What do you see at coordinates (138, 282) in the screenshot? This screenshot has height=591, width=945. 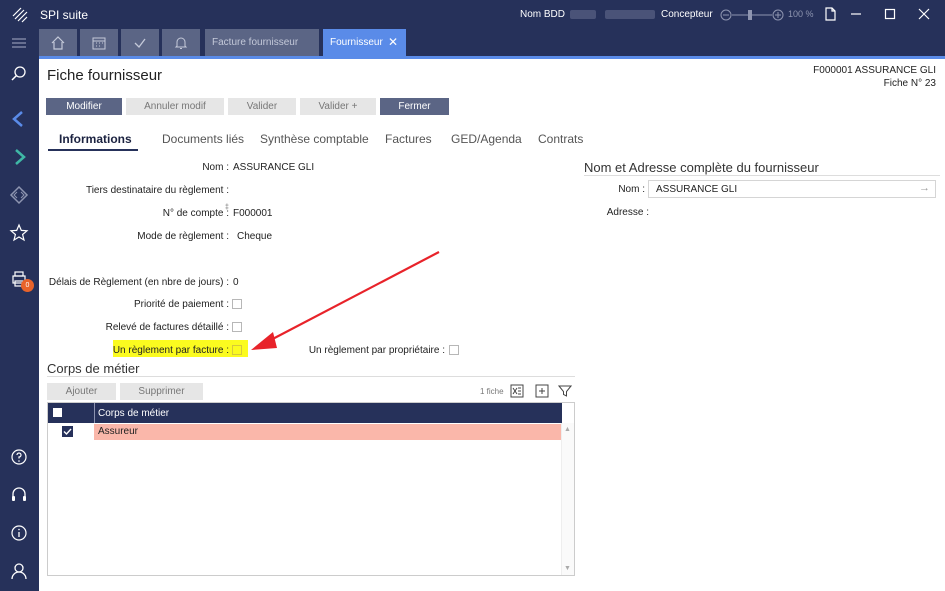 I see `delais-label: Délais de Règlement (en nbre de jours) :` at bounding box center [138, 282].